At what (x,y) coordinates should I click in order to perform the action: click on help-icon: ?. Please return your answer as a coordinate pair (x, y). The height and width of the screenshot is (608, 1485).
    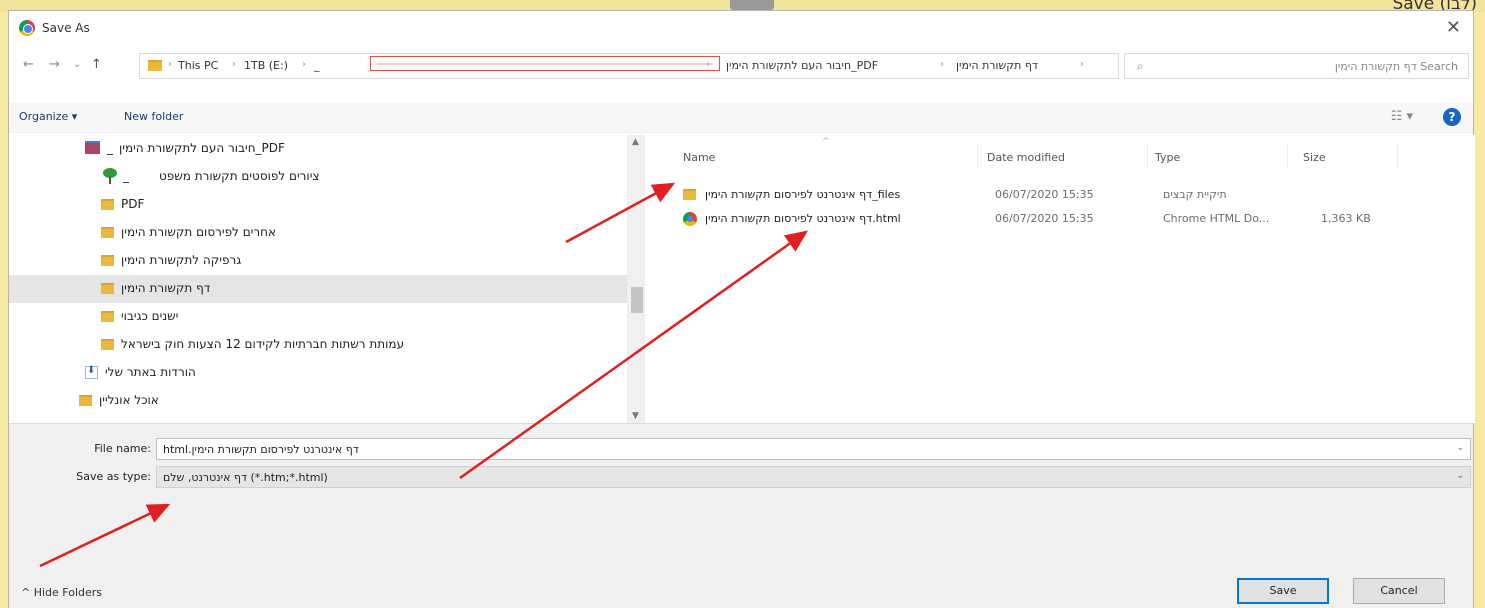
    Looking at the image, I should click on (1452, 117).